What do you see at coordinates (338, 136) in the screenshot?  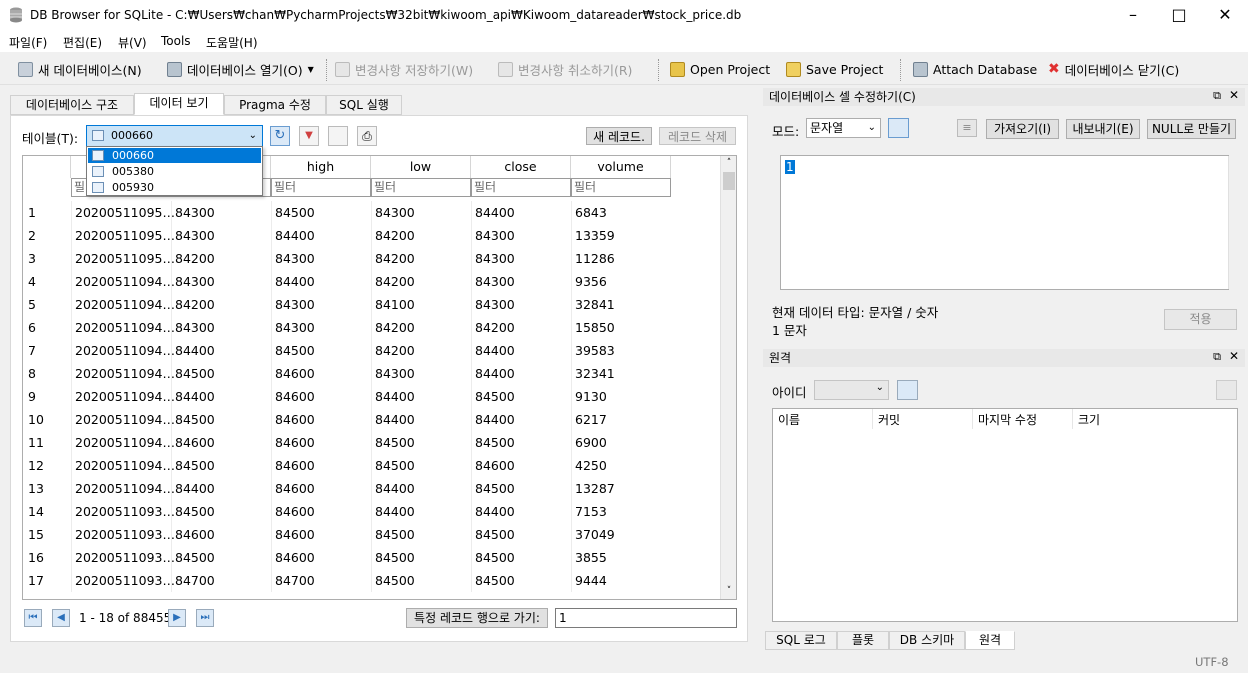 I see `save-table-icon` at bounding box center [338, 136].